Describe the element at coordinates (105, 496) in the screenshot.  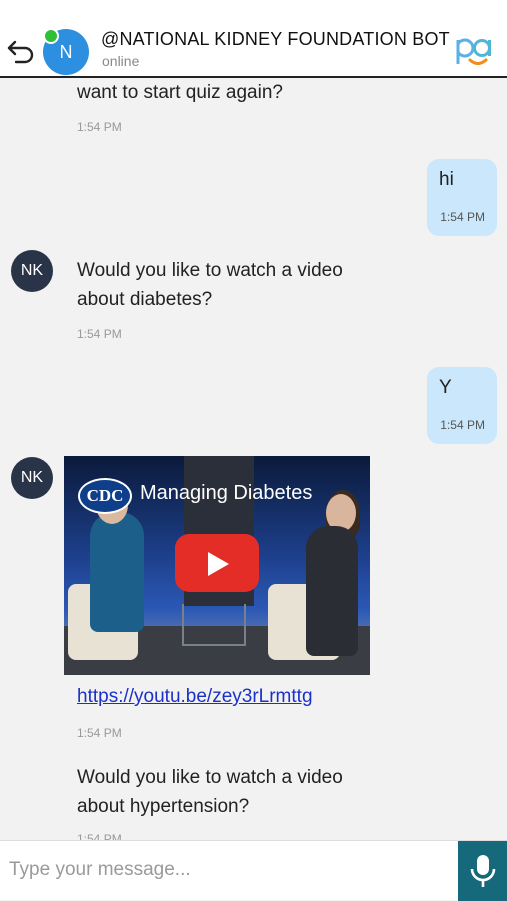
I see `cdc-logo: CDC` at that location.